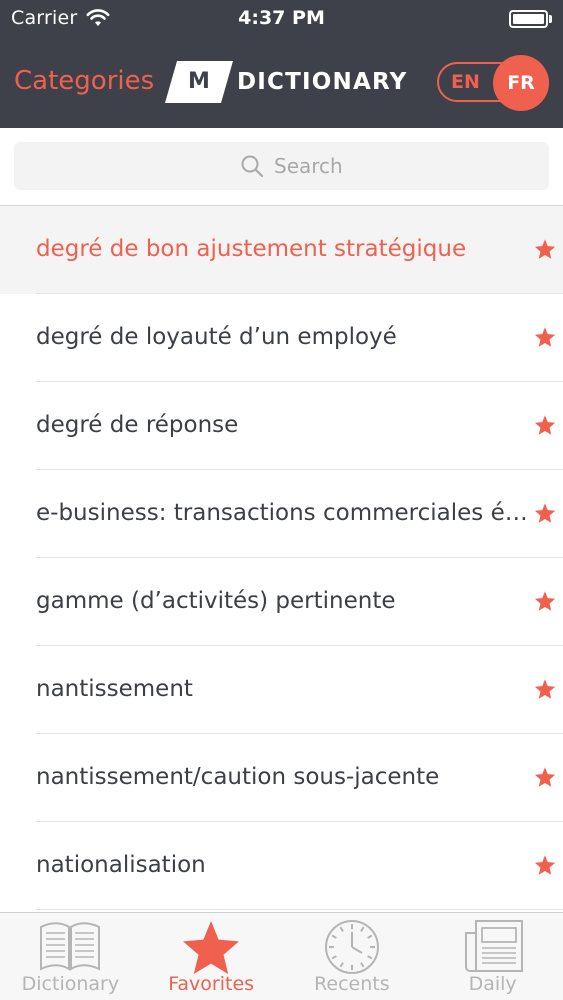  What do you see at coordinates (70, 946) in the screenshot?
I see `book-icon` at bounding box center [70, 946].